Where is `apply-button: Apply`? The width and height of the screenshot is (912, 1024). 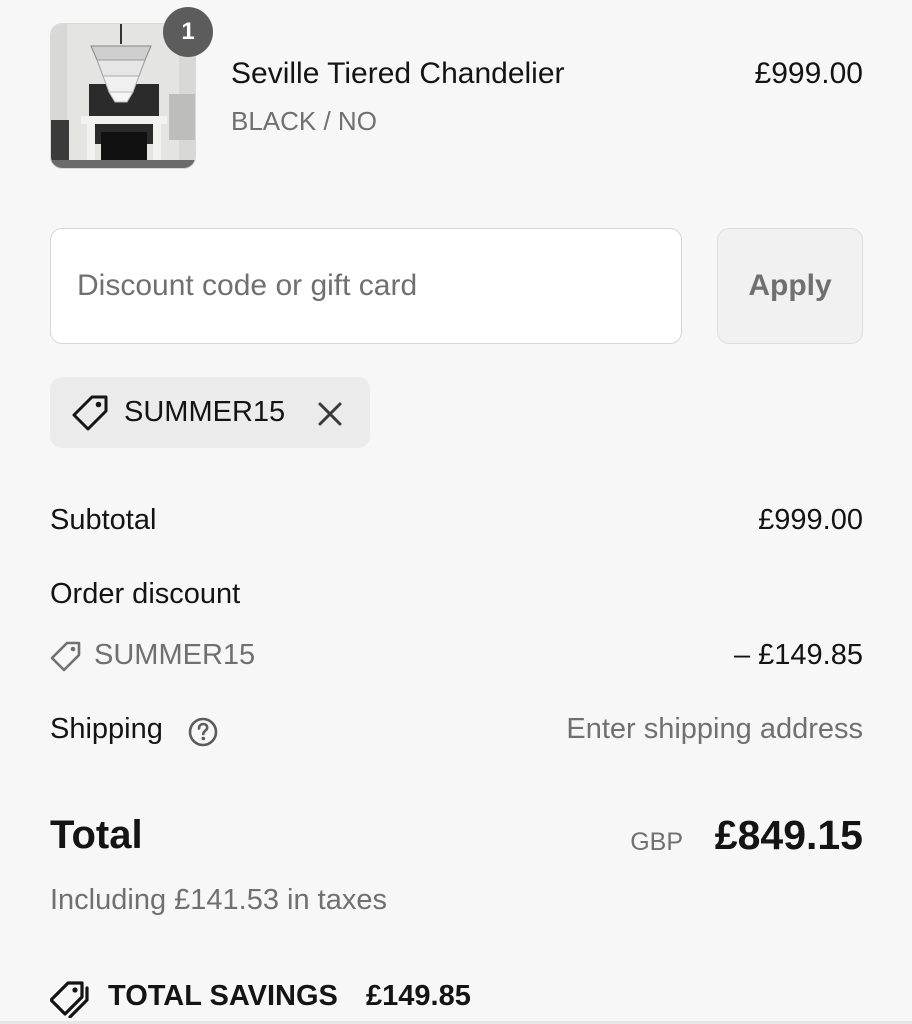
apply-button: Apply is located at coordinates (790, 286).